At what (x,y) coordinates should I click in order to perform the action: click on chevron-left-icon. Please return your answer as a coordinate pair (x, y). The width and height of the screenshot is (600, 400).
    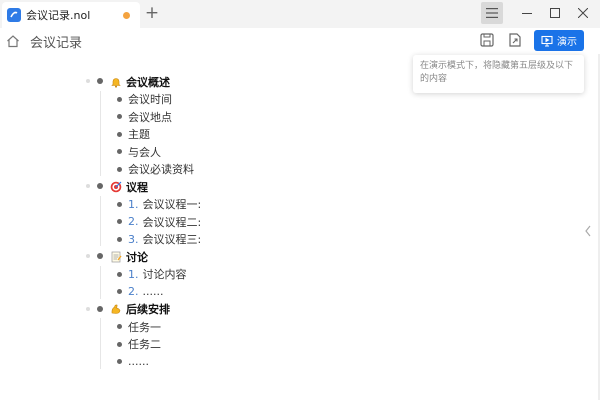
    Looking at the image, I should click on (588, 231).